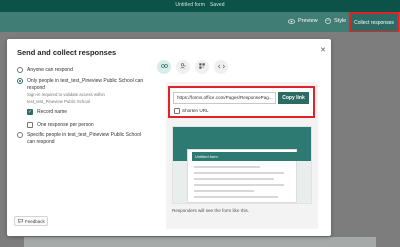 The height and width of the screenshot is (247, 400). I want to click on tab-embed, so click(221, 67).